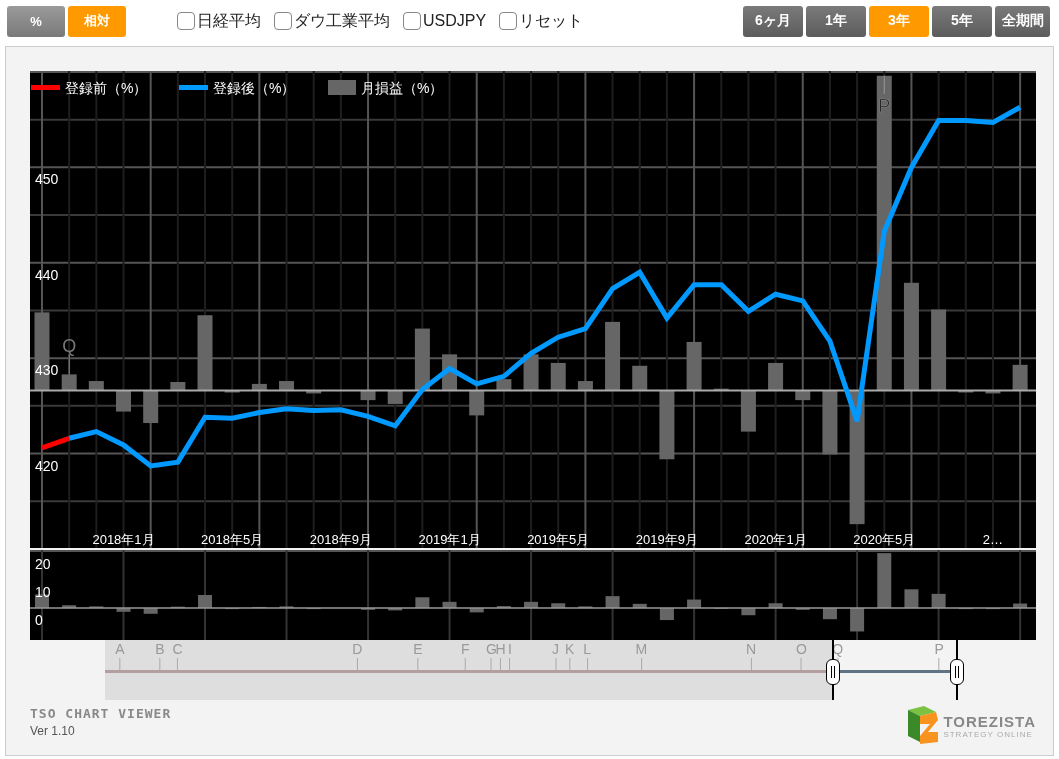 The height and width of the screenshot is (759, 1059). Describe the element at coordinates (500, 656) in the screenshot. I see `event-marker: H` at that location.